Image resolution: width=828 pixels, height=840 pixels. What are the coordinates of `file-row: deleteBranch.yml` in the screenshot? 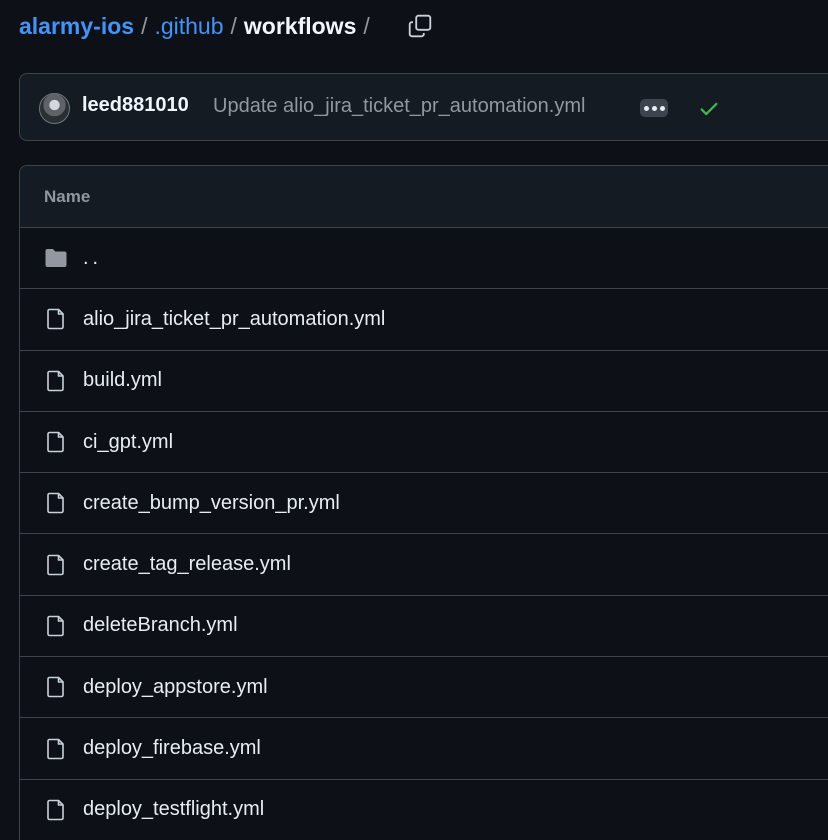 It's located at (424, 627).